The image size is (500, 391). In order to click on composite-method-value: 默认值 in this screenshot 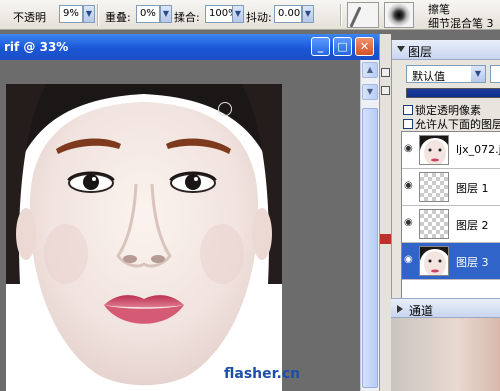, I will do `click(428, 76)`.